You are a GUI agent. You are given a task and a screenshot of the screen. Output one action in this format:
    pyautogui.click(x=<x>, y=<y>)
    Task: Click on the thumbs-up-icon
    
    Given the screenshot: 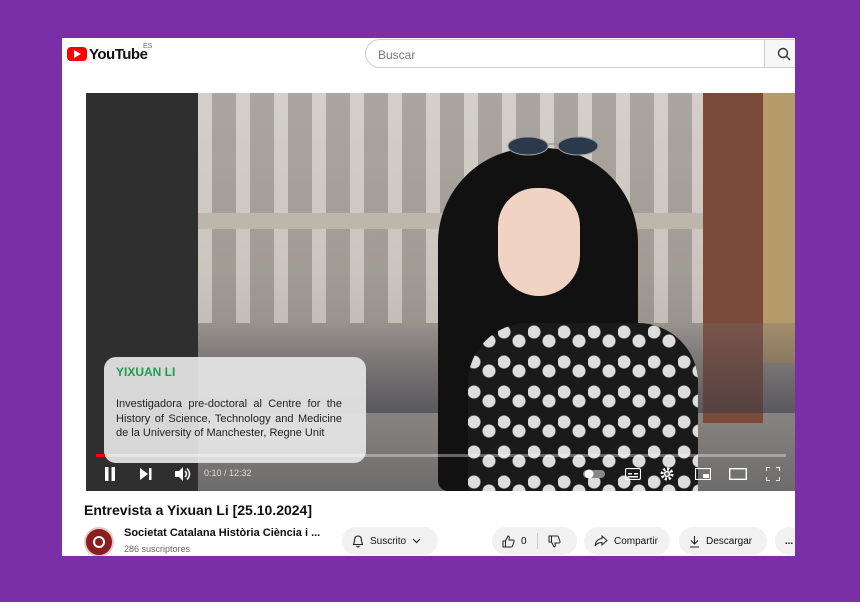 What is the action you would take?
    pyautogui.click(x=508, y=540)
    